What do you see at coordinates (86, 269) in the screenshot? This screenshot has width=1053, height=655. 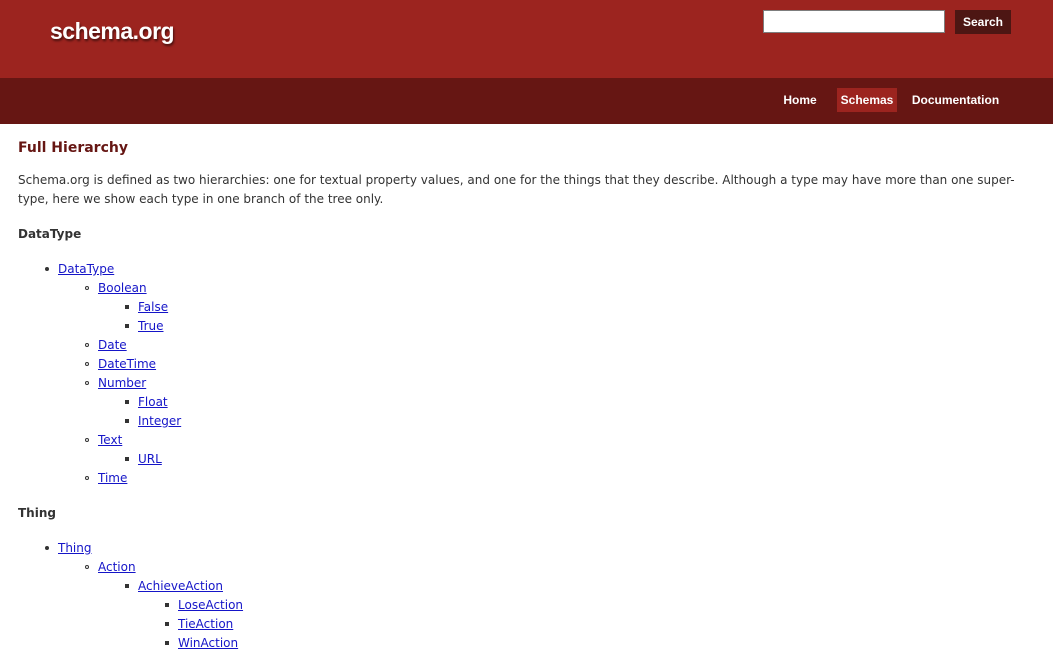 I see `link-datatype: DataType` at bounding box center [86, 269].